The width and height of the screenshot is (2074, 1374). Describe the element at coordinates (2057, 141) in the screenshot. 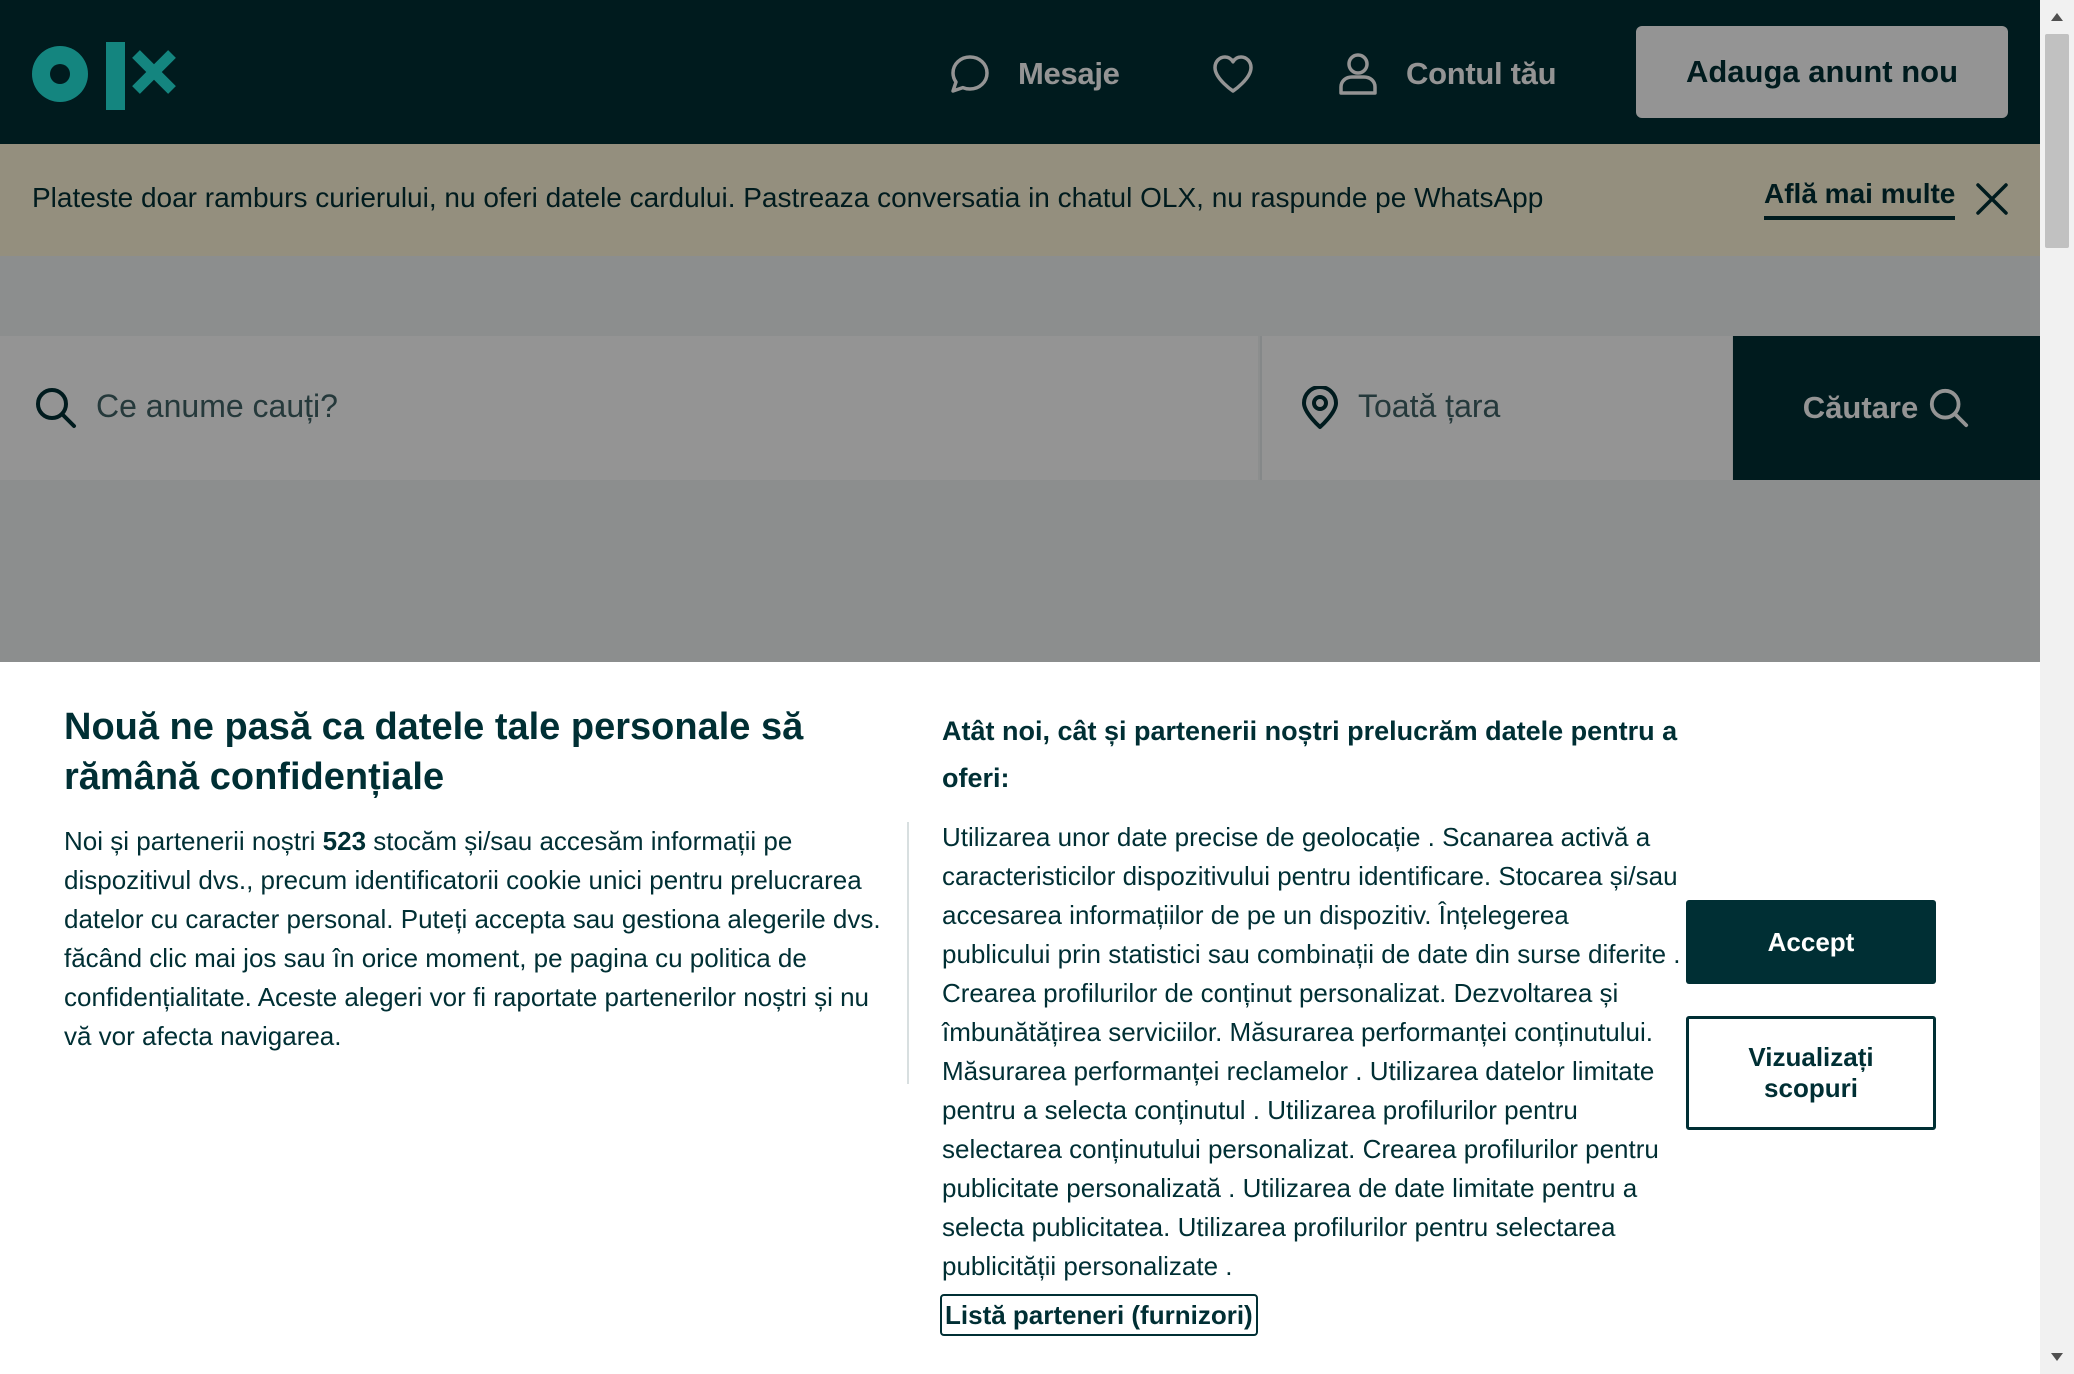

I see `scrollbar-thumb` at that location.